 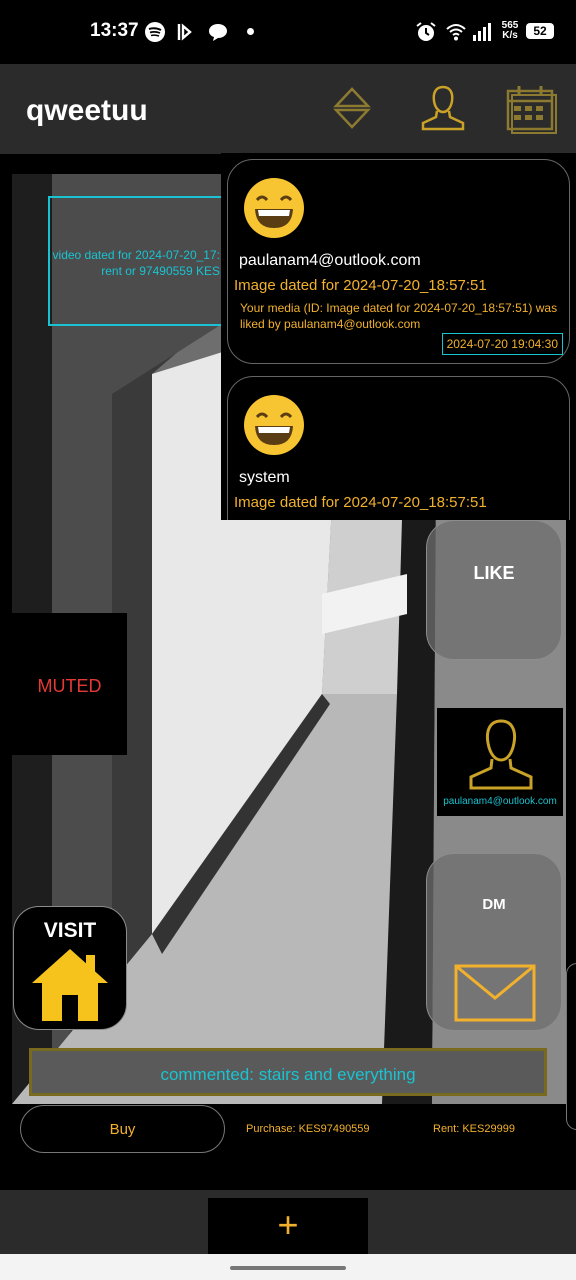 What do you see at coordinates (494, 904) in the screenshot?
I see `dm-label: DM` at bounding box center [494, 904].